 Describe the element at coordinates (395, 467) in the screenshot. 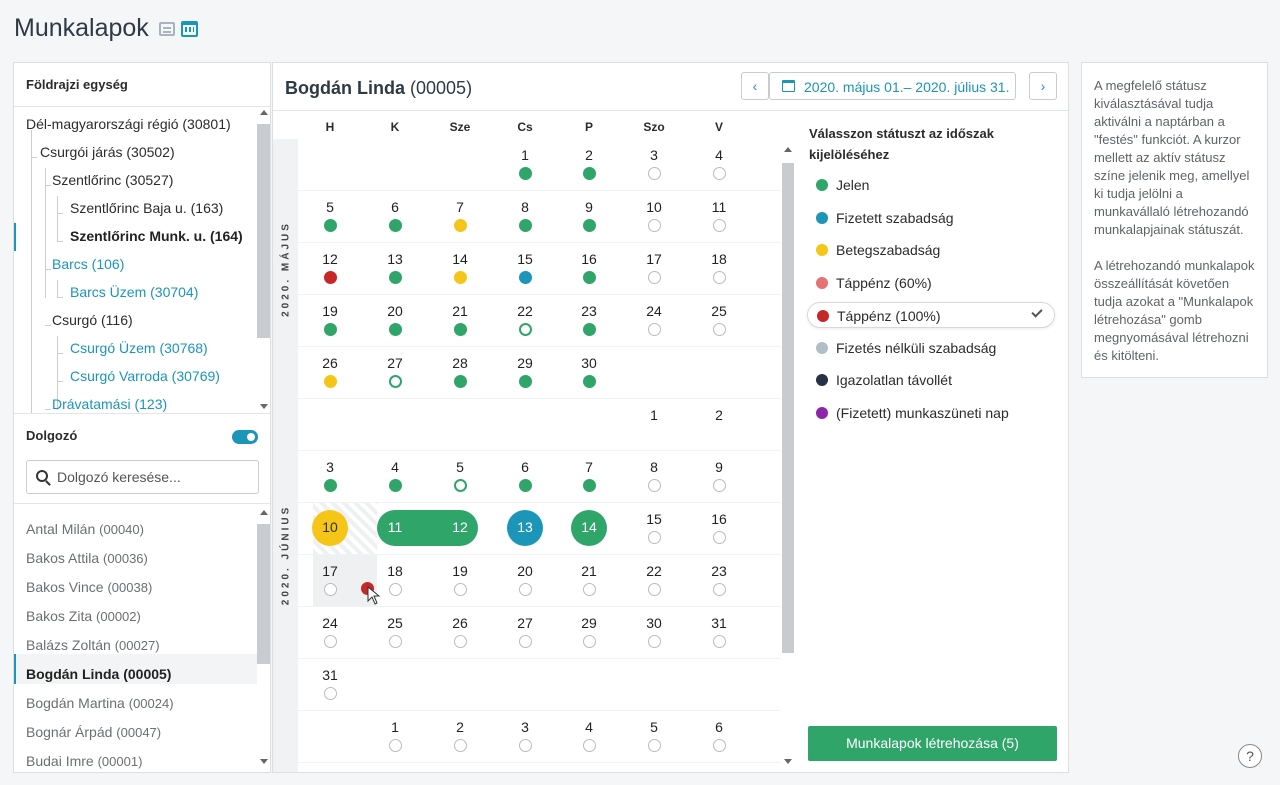

I see `calendar-day: 4` at that location.